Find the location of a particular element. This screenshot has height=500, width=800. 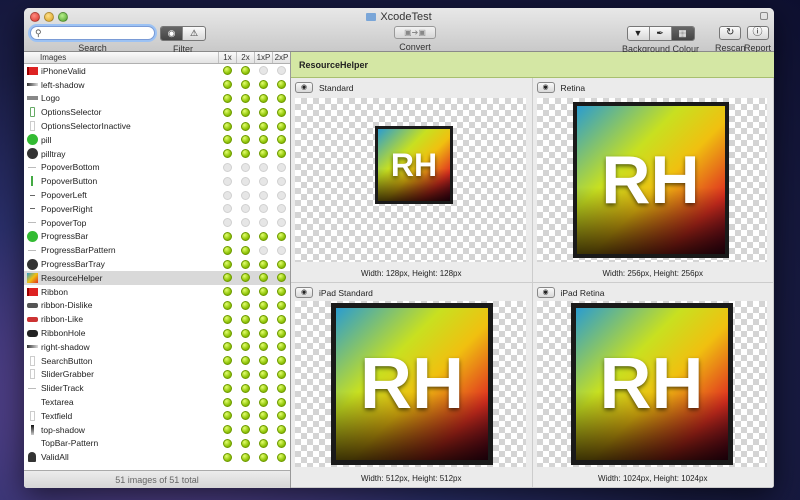

list-item: PopoverBottom is located at coordinates (157, 168).